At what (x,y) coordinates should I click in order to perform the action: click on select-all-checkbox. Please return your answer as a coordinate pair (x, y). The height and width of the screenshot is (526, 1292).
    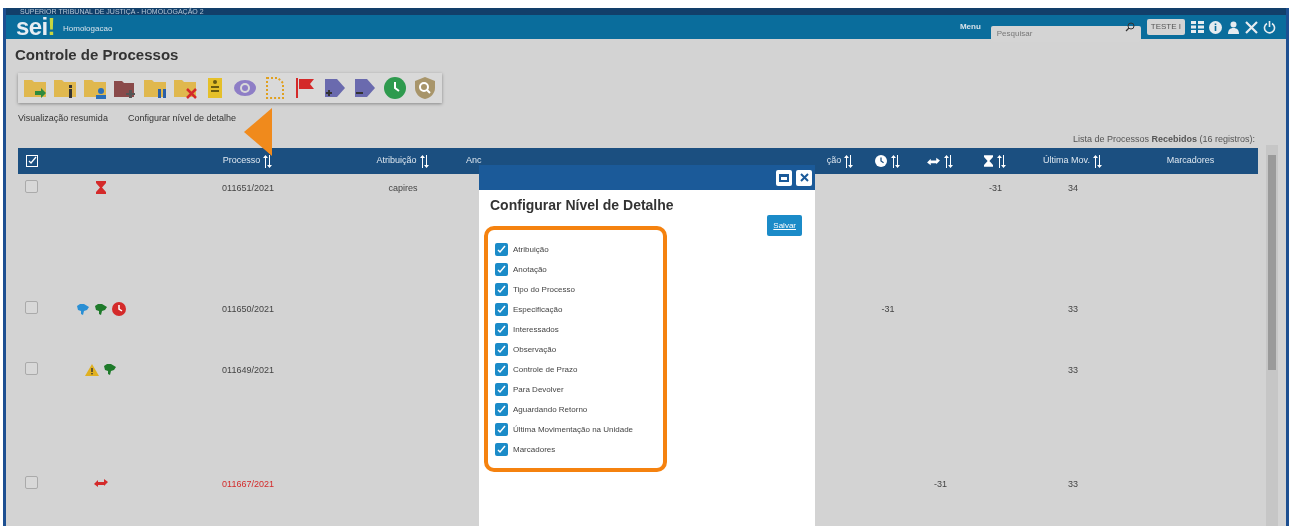
    Looking at the image, I should click on (32, 161).